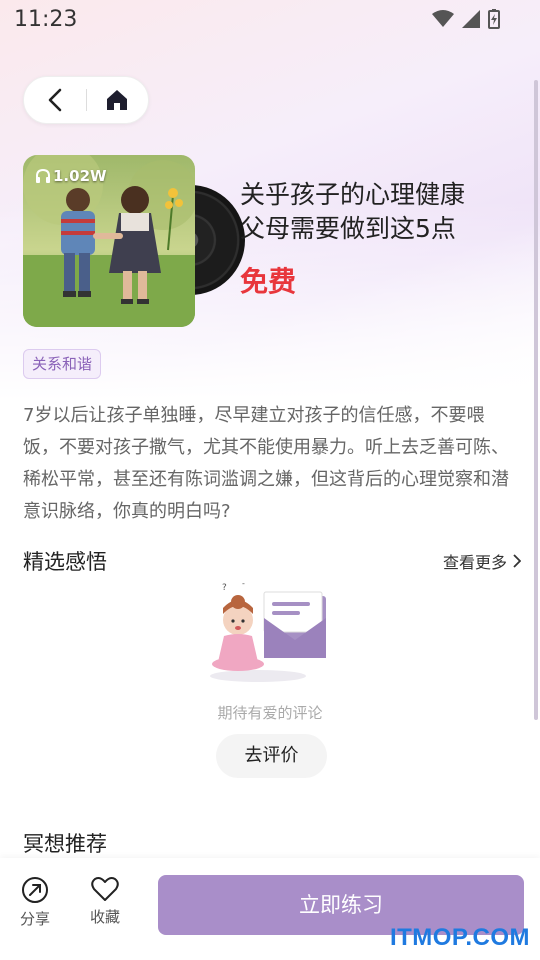 The width and height of the screenshot is (540, 960). I want to click on title-block: 关乎孩子的心理健康 父母需要做到这5点 免费, so click(380, 239).